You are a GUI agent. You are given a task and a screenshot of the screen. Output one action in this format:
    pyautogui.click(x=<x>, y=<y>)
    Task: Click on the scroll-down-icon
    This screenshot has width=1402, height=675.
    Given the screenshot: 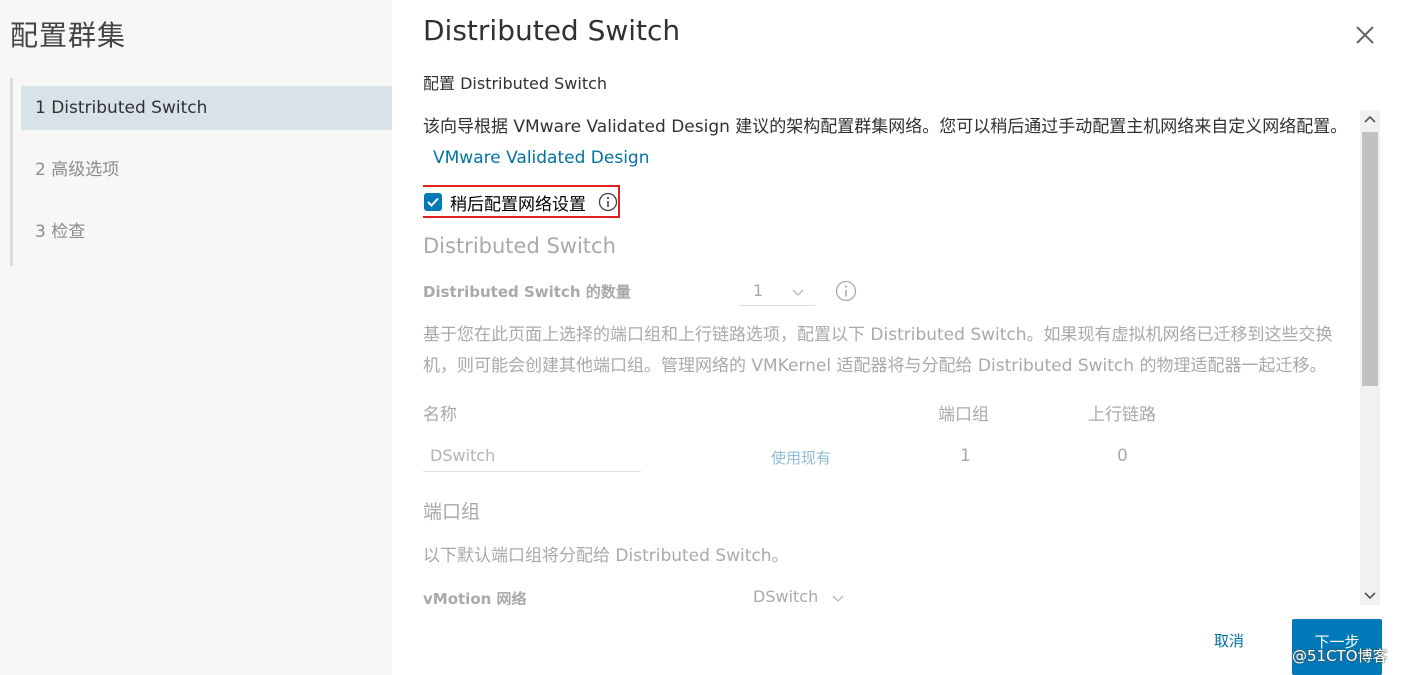 What is the action you would take?
    pyautogui.click(x=1370, y=595)
    